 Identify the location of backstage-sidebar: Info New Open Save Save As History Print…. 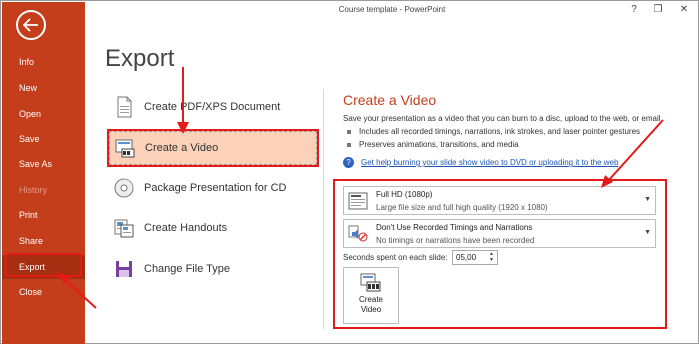
(43, 173).